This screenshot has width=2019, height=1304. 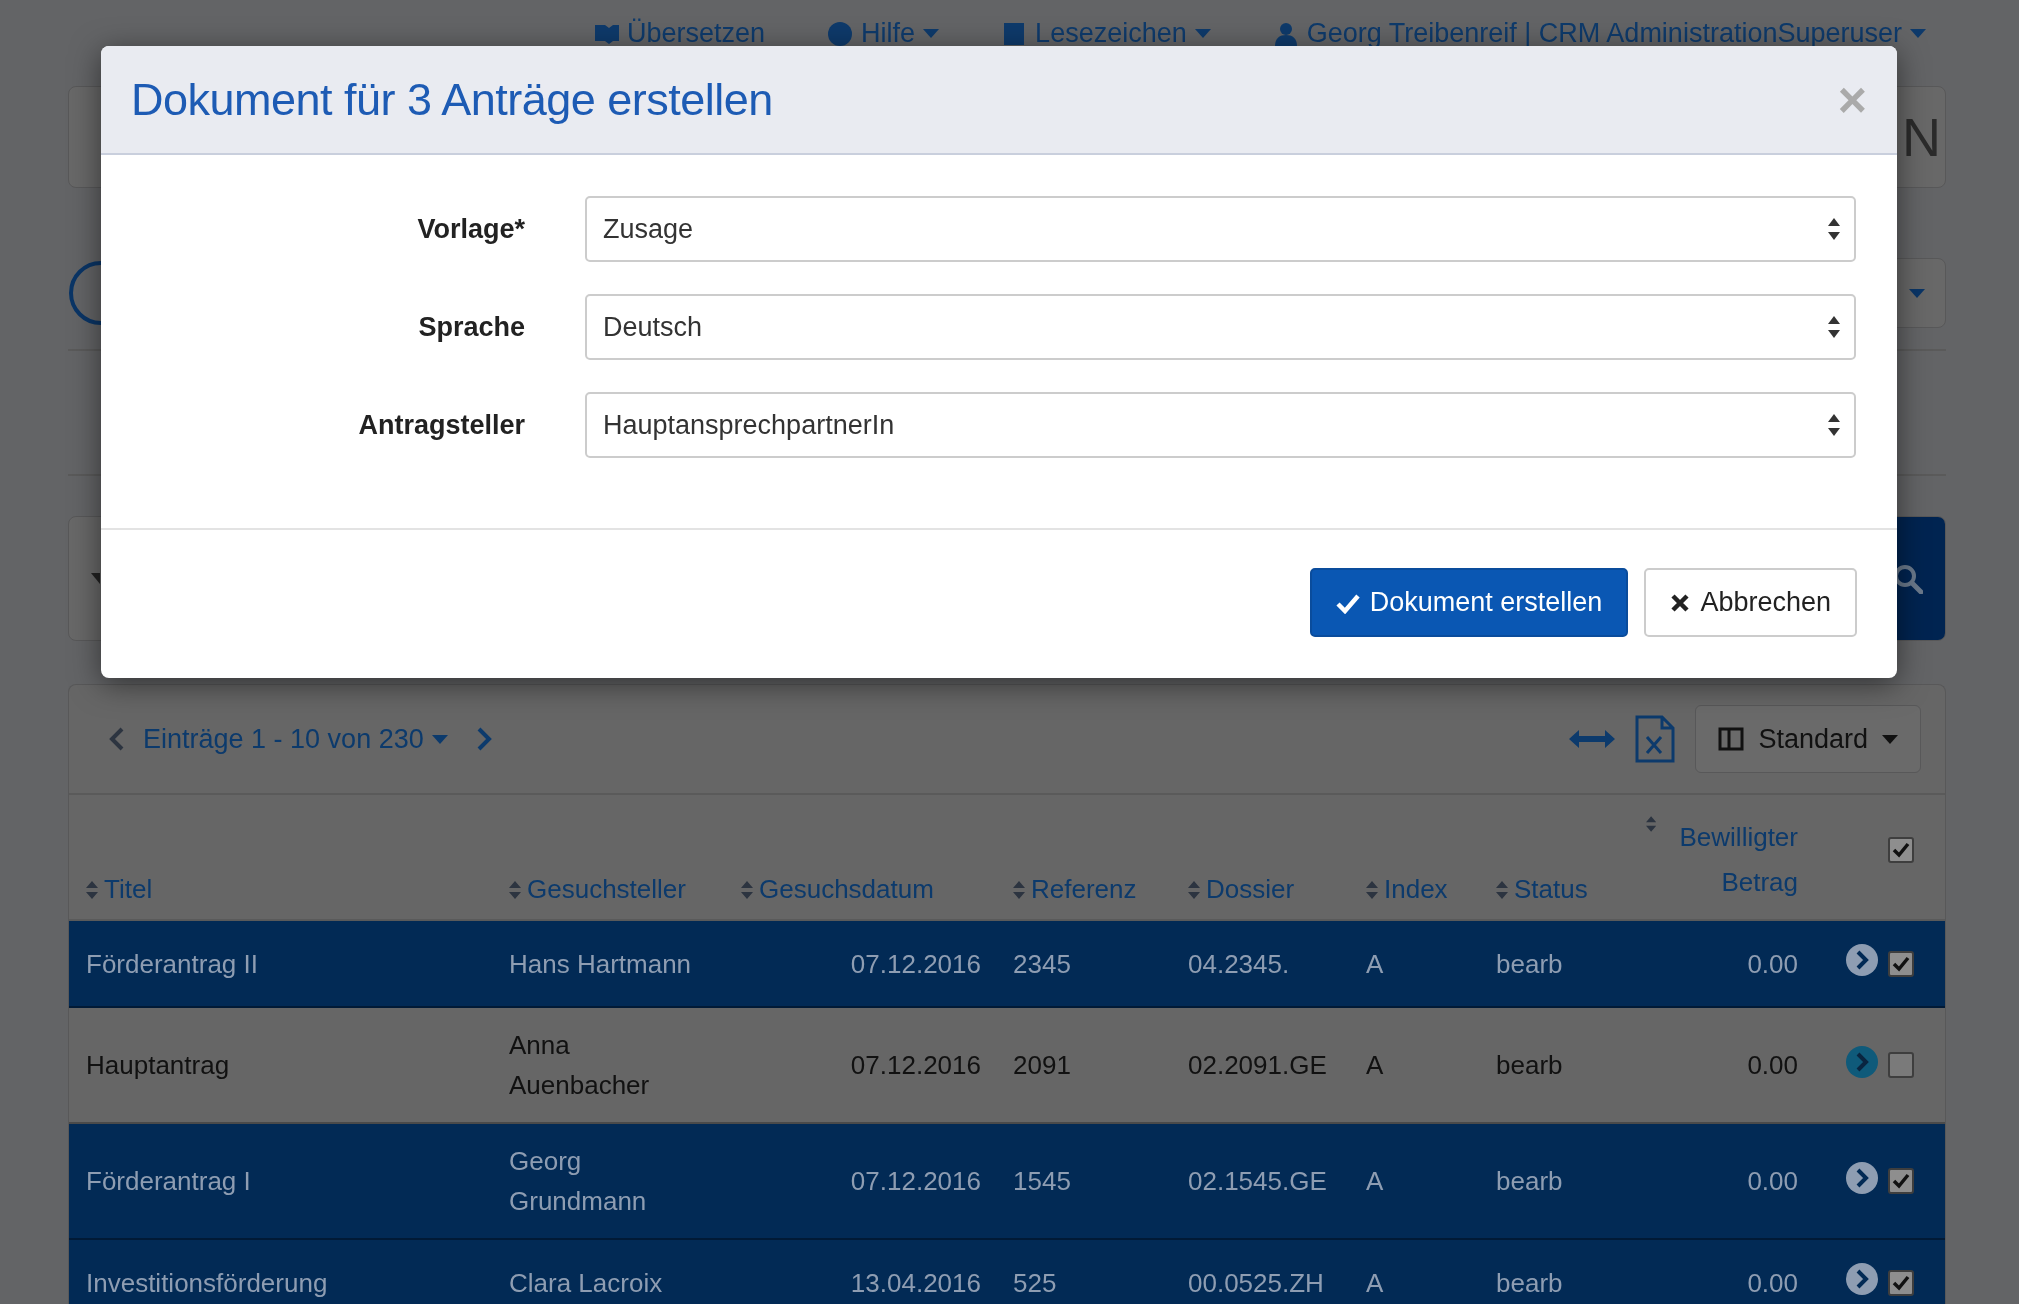 I want to click on table-row: Förderantrag I Georg Grundmann 07.12.2016 1545 02.1545.GE A bearb 0.00, so click(x=1007, y=1182).